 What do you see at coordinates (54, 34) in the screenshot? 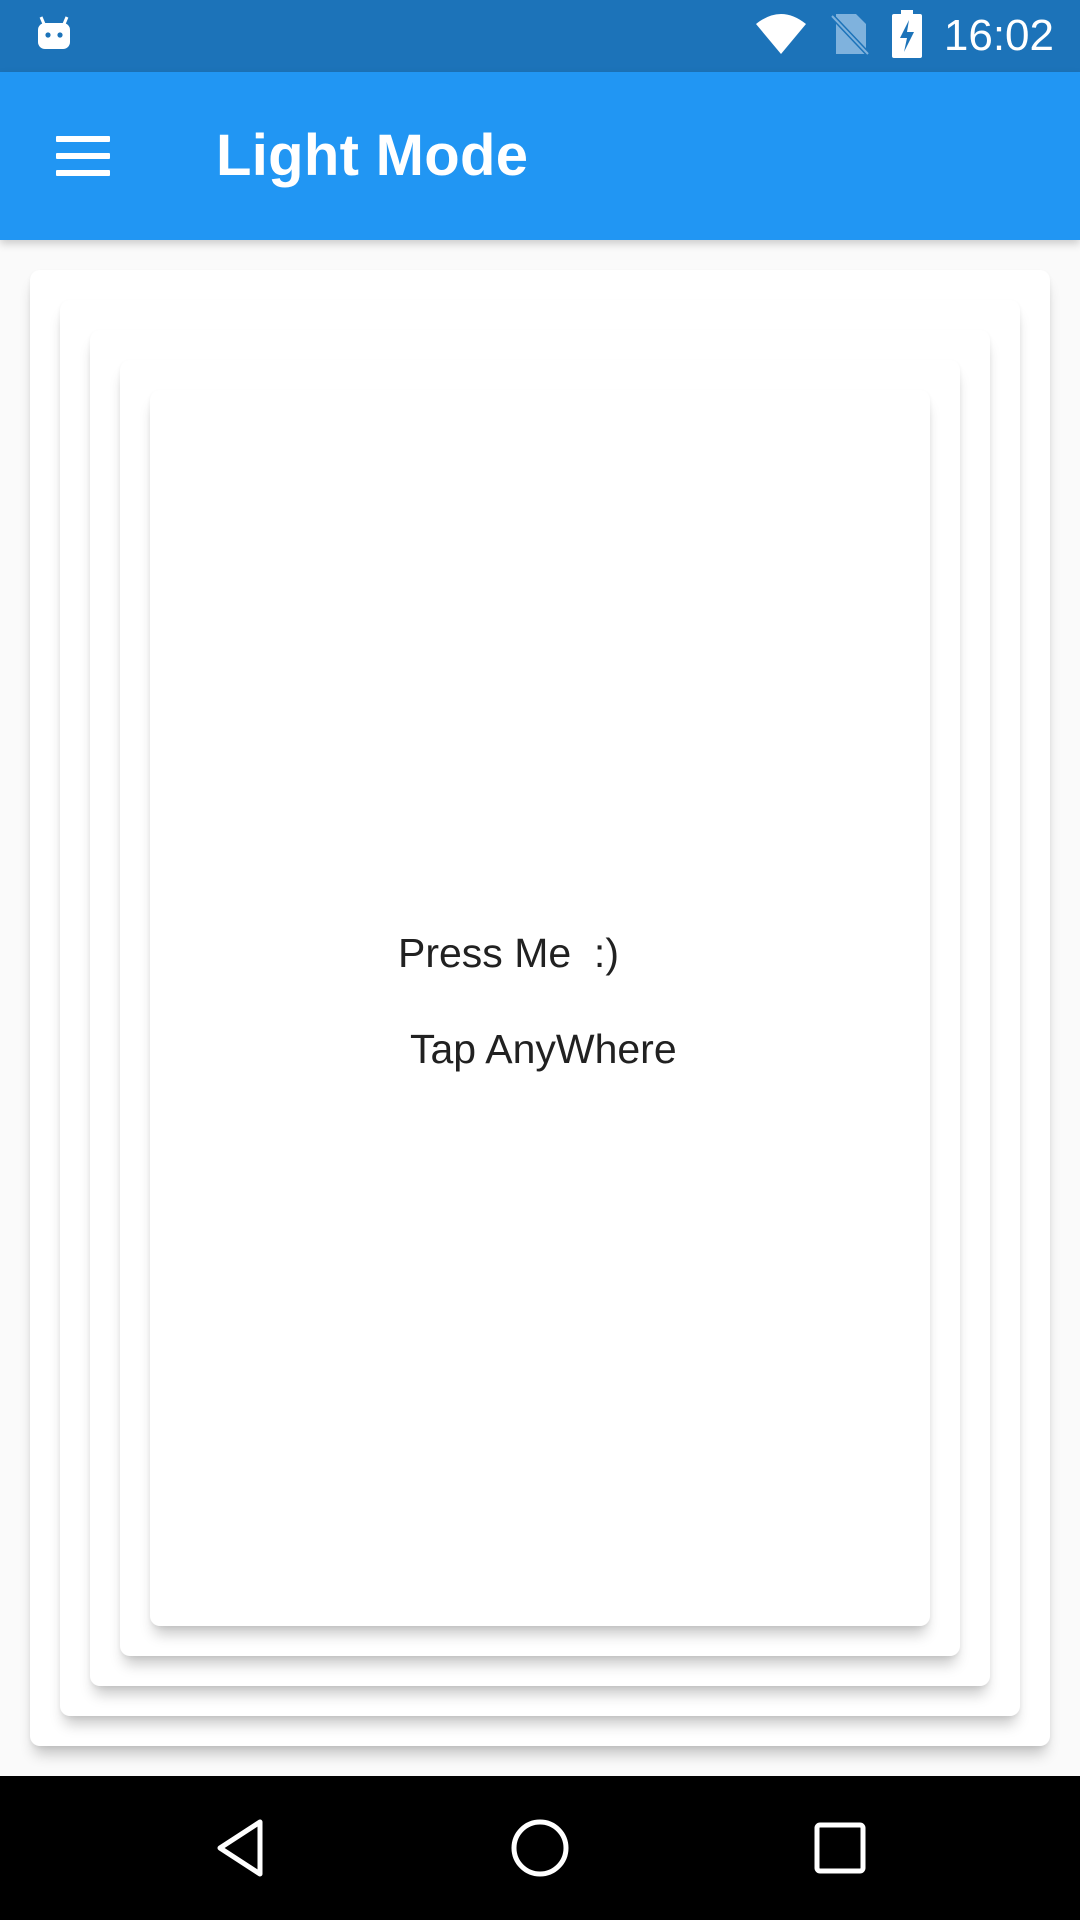
I see `android-notification-icon` at bounding box center [54, 34].